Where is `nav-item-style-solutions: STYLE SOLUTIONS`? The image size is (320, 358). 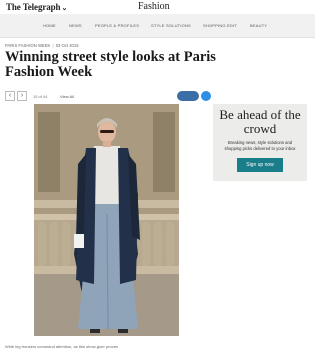
nav-item-style-solutions: STYLE SOLUTIONS is located at coordinates (171, 25).